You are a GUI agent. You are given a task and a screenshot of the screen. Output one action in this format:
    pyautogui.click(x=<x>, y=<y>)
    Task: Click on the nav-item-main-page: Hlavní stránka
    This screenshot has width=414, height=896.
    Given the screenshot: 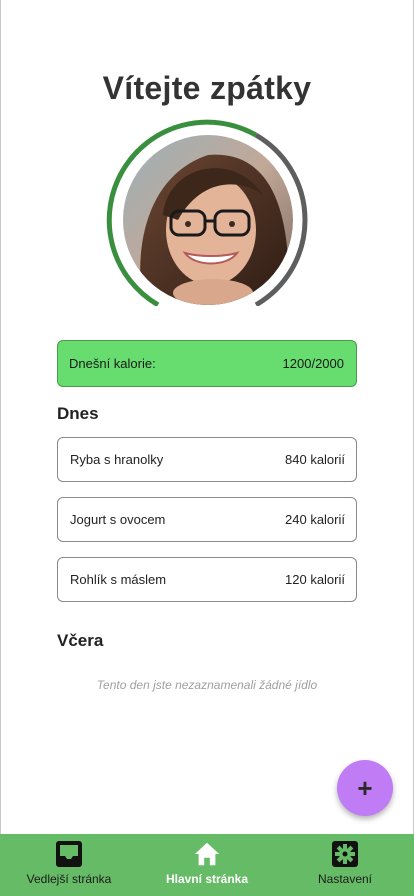 What is the action you would take?
    pyautogui.click(x=207, y=865)
    